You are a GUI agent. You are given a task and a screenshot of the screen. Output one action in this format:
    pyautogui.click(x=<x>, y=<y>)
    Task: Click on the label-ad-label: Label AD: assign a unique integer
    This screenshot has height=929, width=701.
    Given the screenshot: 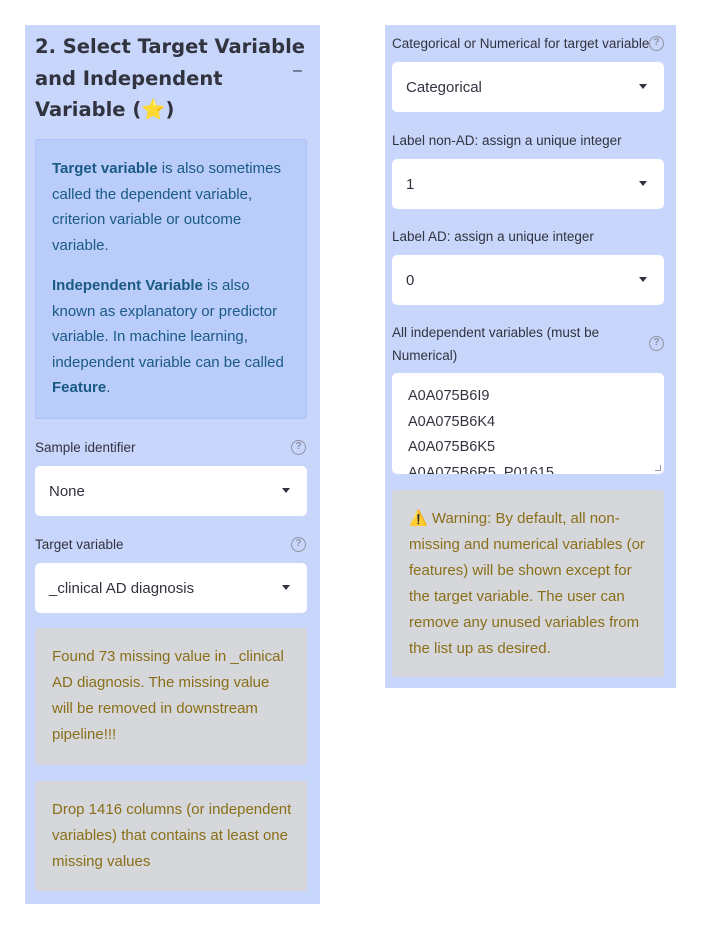 What is the action you would take?
    pyautogui.click(x=493, y=236)
    